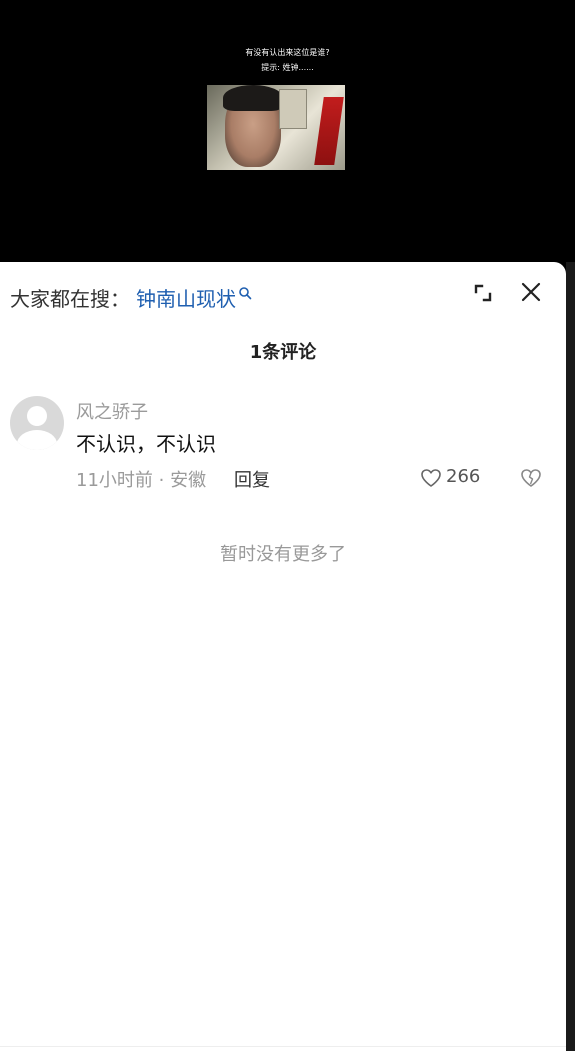 The image size is (575, 1051). I want to click on avatar-body, so click(37, 440).